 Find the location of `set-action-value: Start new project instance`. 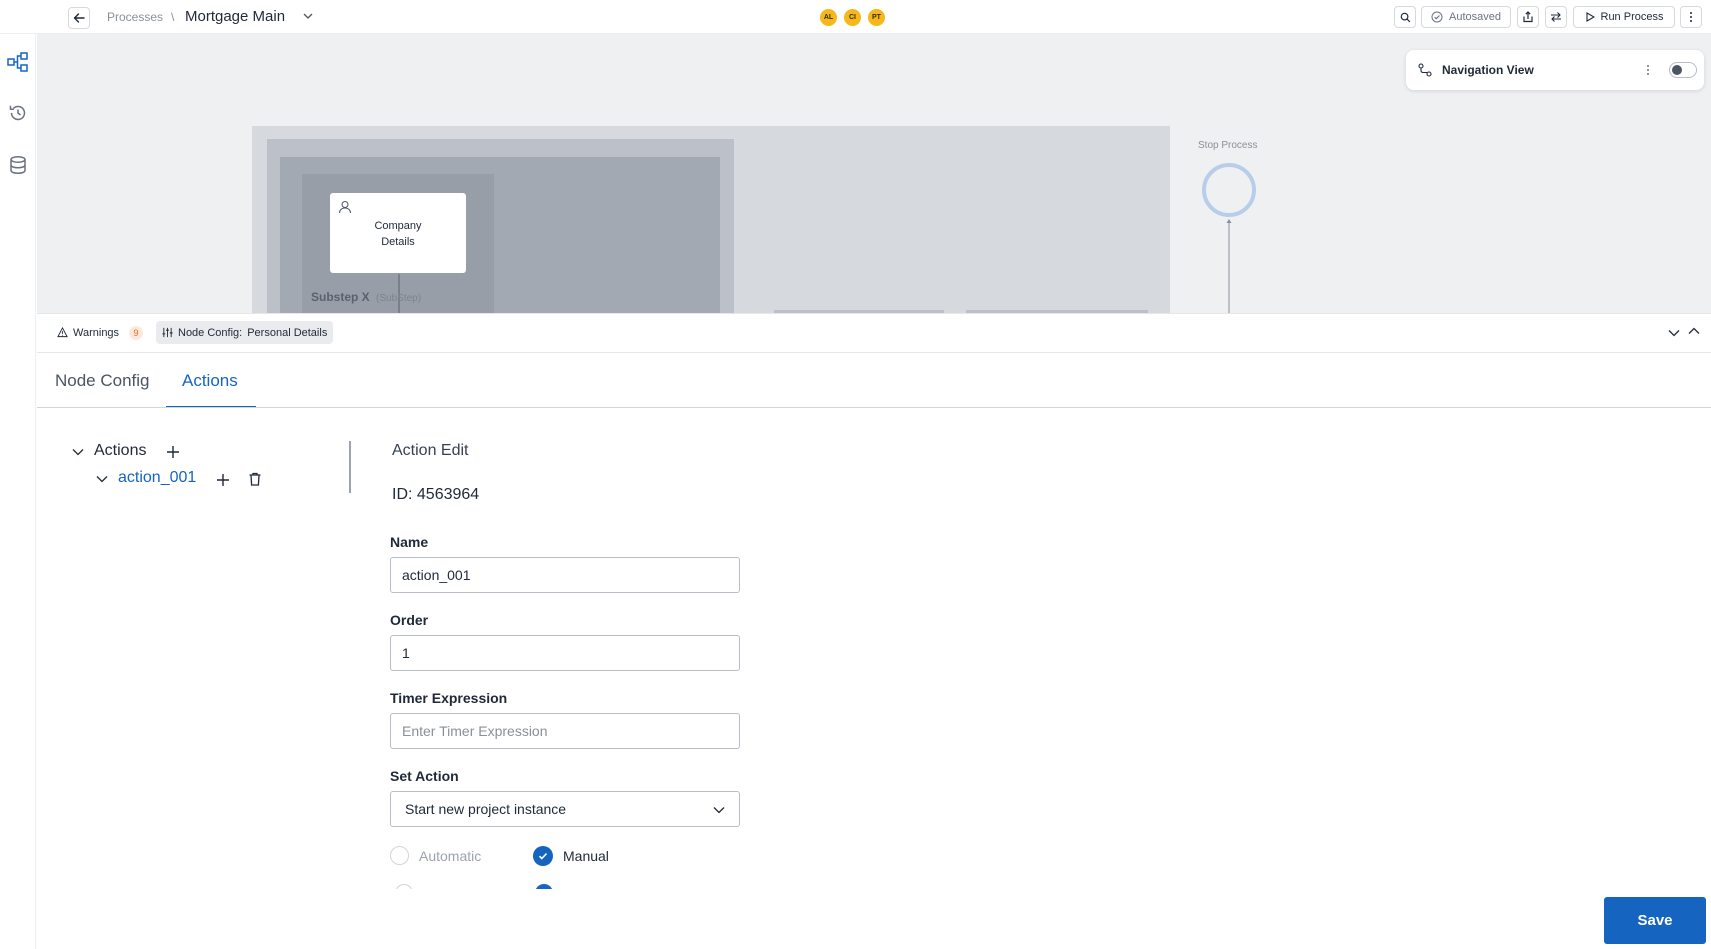

set-action-value: Start new project instance is located at coordinates (486, 809).